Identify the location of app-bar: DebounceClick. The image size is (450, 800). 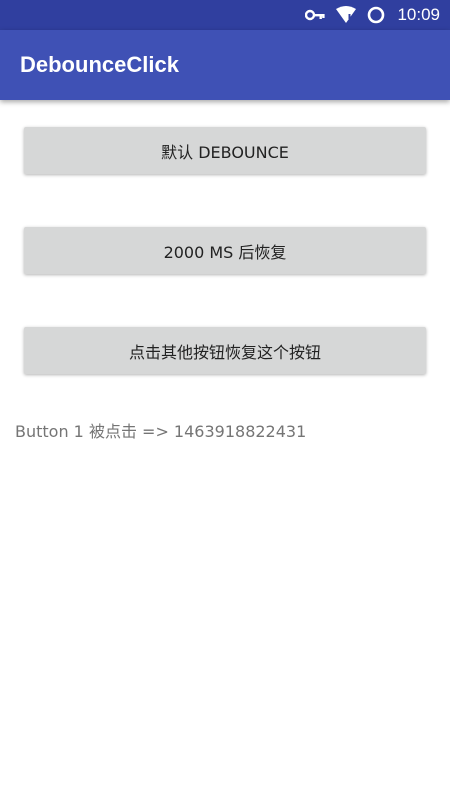
(225, 65).